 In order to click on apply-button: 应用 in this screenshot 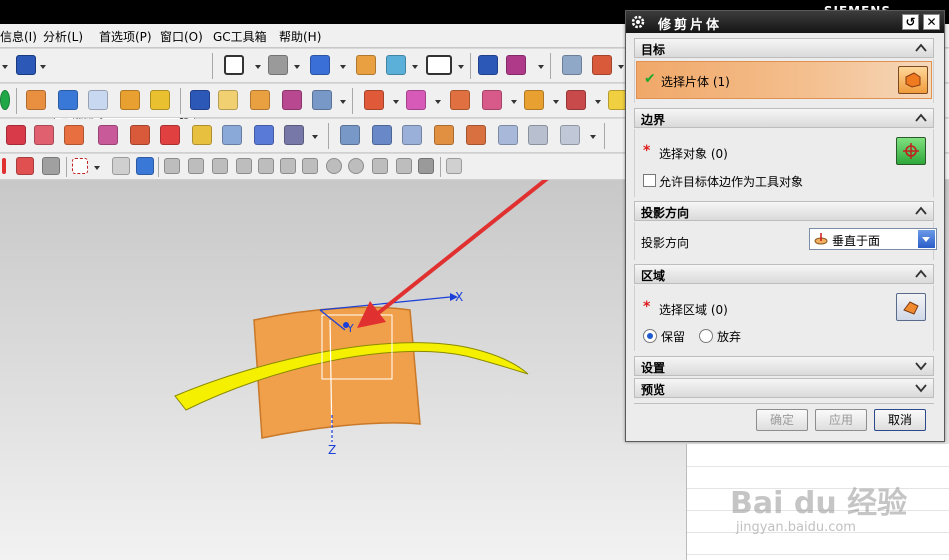, I will do `click(841, 420)`.